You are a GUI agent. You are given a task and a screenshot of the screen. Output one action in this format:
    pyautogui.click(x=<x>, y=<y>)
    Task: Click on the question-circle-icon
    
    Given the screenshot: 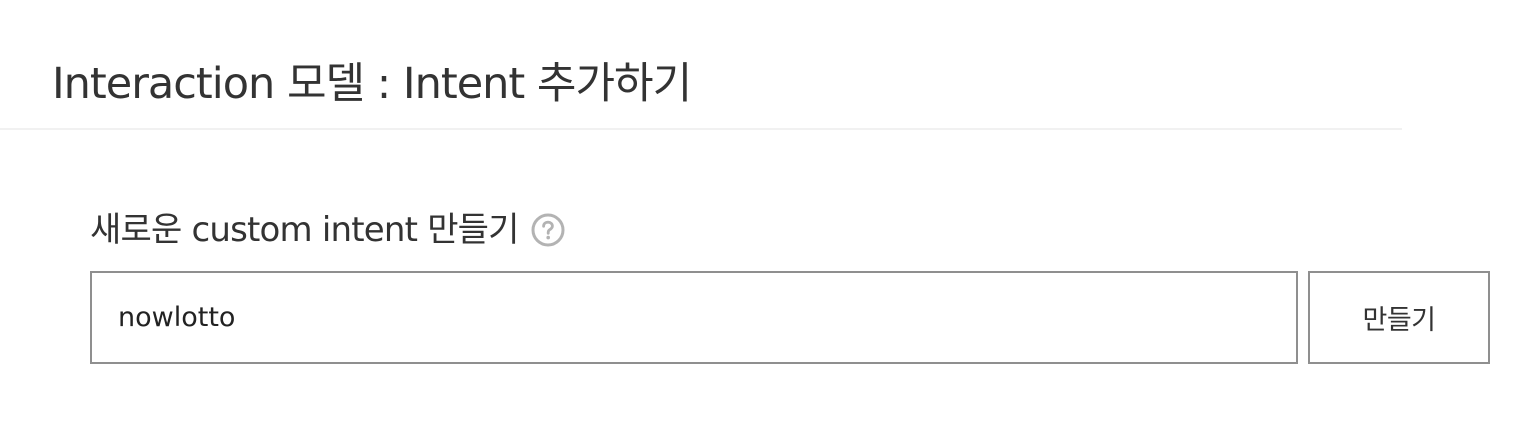 What is the action you would take?
    pyautogui.click(x=548, y=230)
    